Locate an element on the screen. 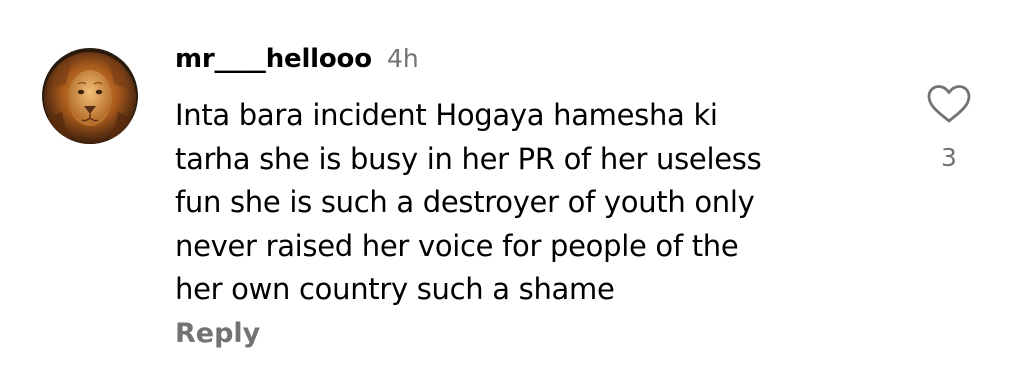 This screenshot has height=386, width=1024. like-button is located at coordinates (949, 104).